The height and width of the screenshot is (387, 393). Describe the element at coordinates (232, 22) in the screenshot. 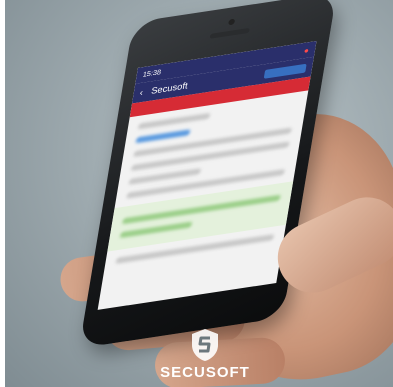

I see `camera-icon` at that location.